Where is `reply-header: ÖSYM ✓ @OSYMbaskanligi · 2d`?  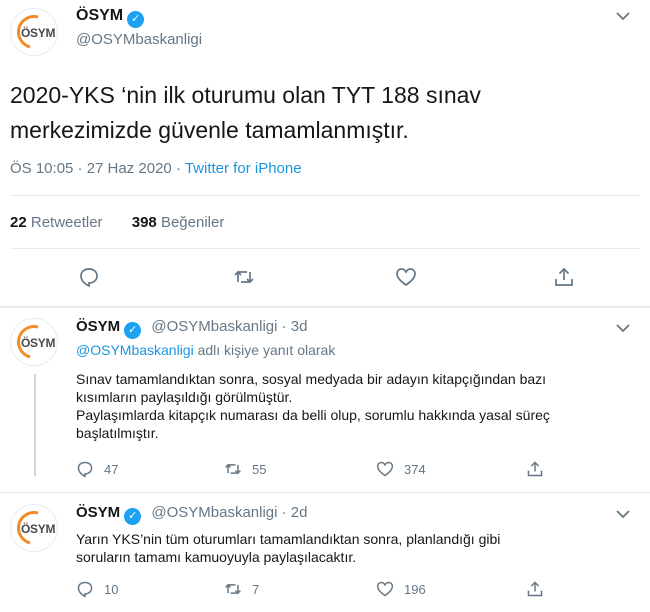 reply-header: ÖSYM ✓ @OSYMbaskanligi · 2d is located at coordinates (191, 514).